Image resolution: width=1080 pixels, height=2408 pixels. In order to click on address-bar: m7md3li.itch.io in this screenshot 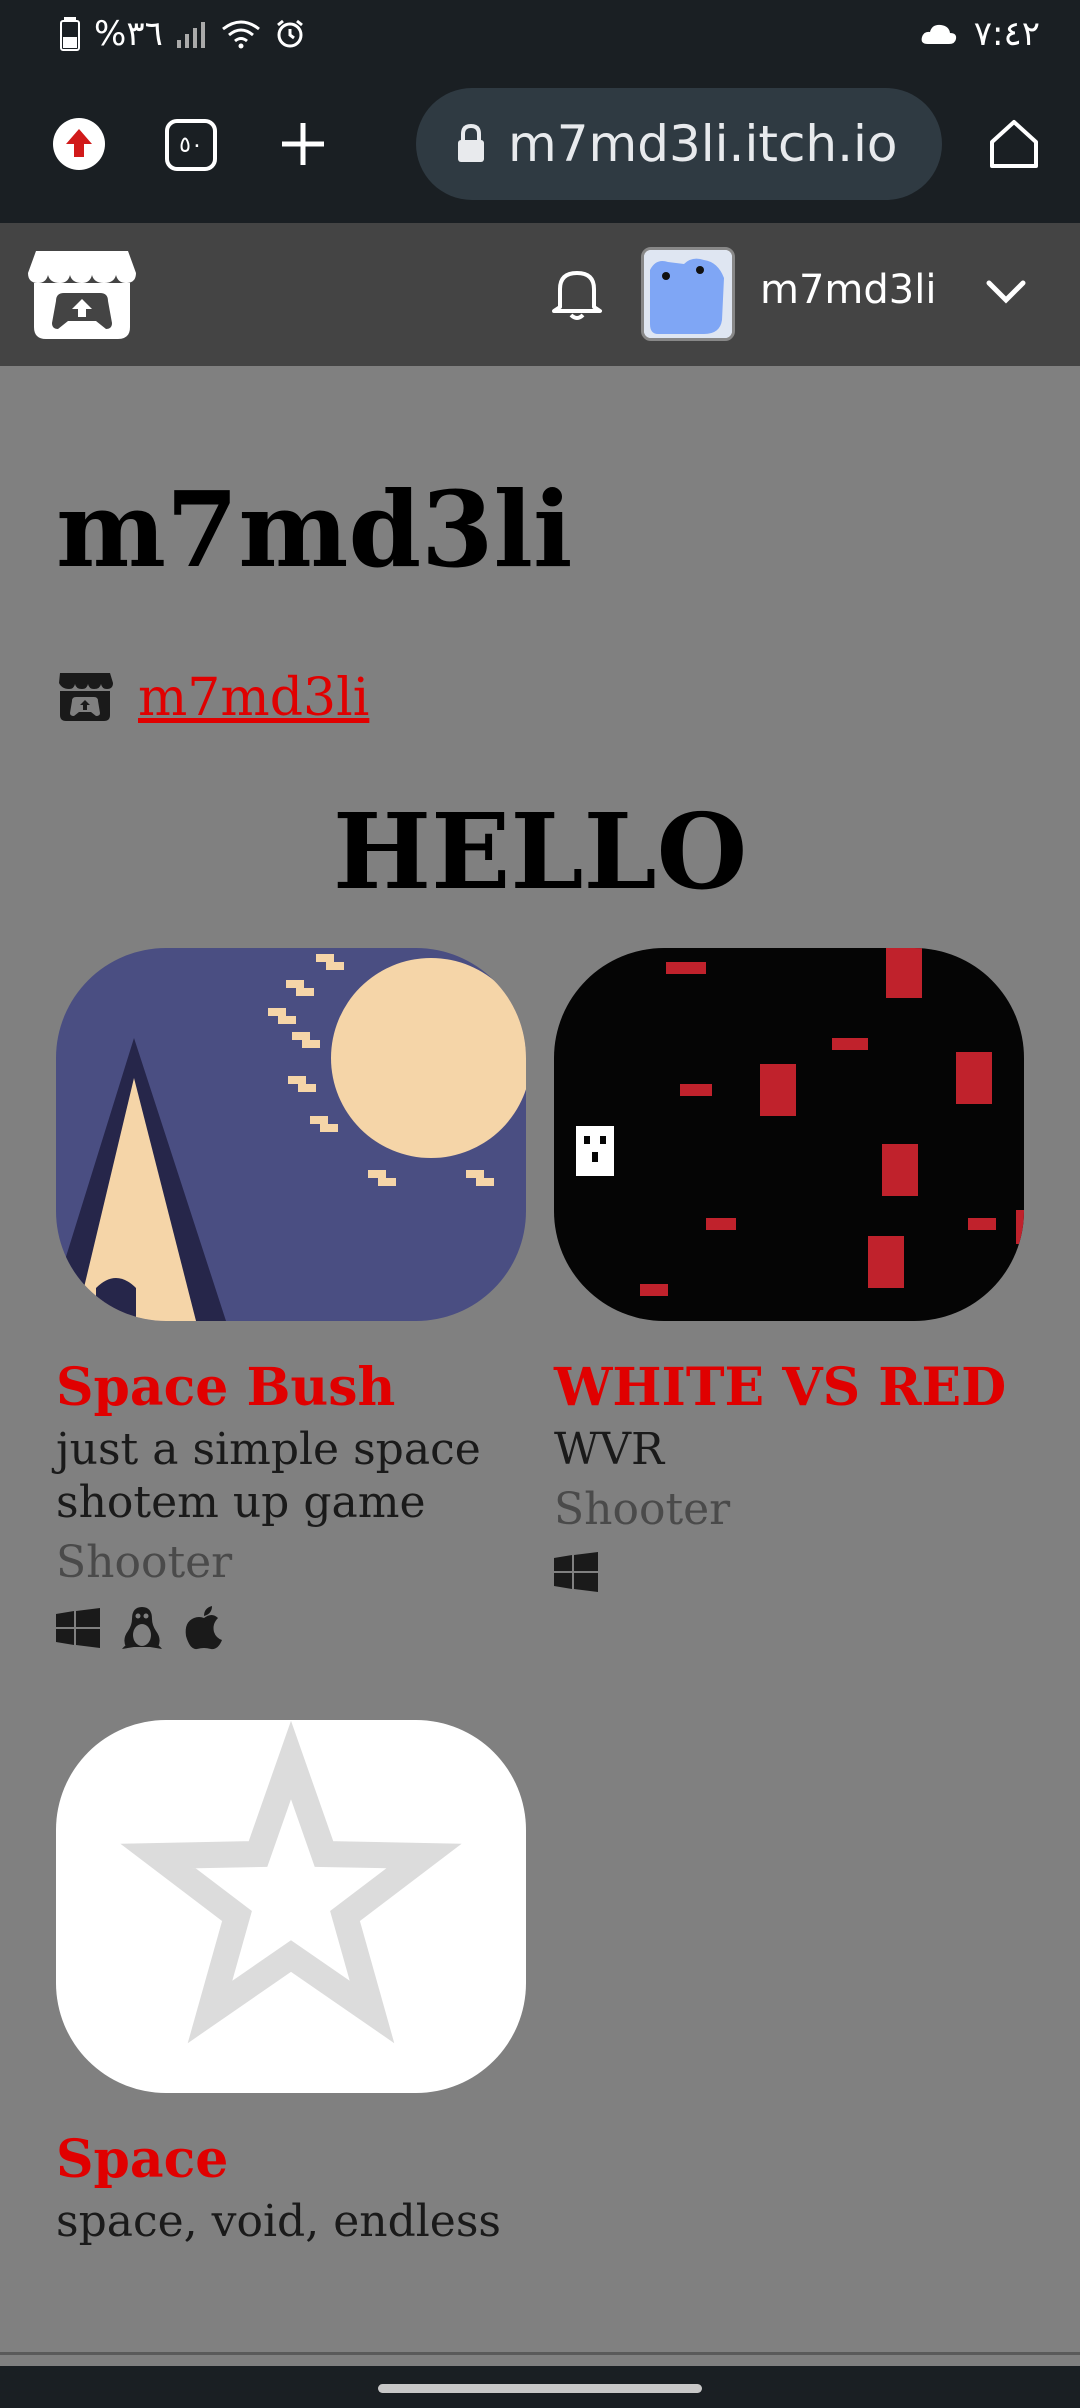, I will do `click(679, 144)`.